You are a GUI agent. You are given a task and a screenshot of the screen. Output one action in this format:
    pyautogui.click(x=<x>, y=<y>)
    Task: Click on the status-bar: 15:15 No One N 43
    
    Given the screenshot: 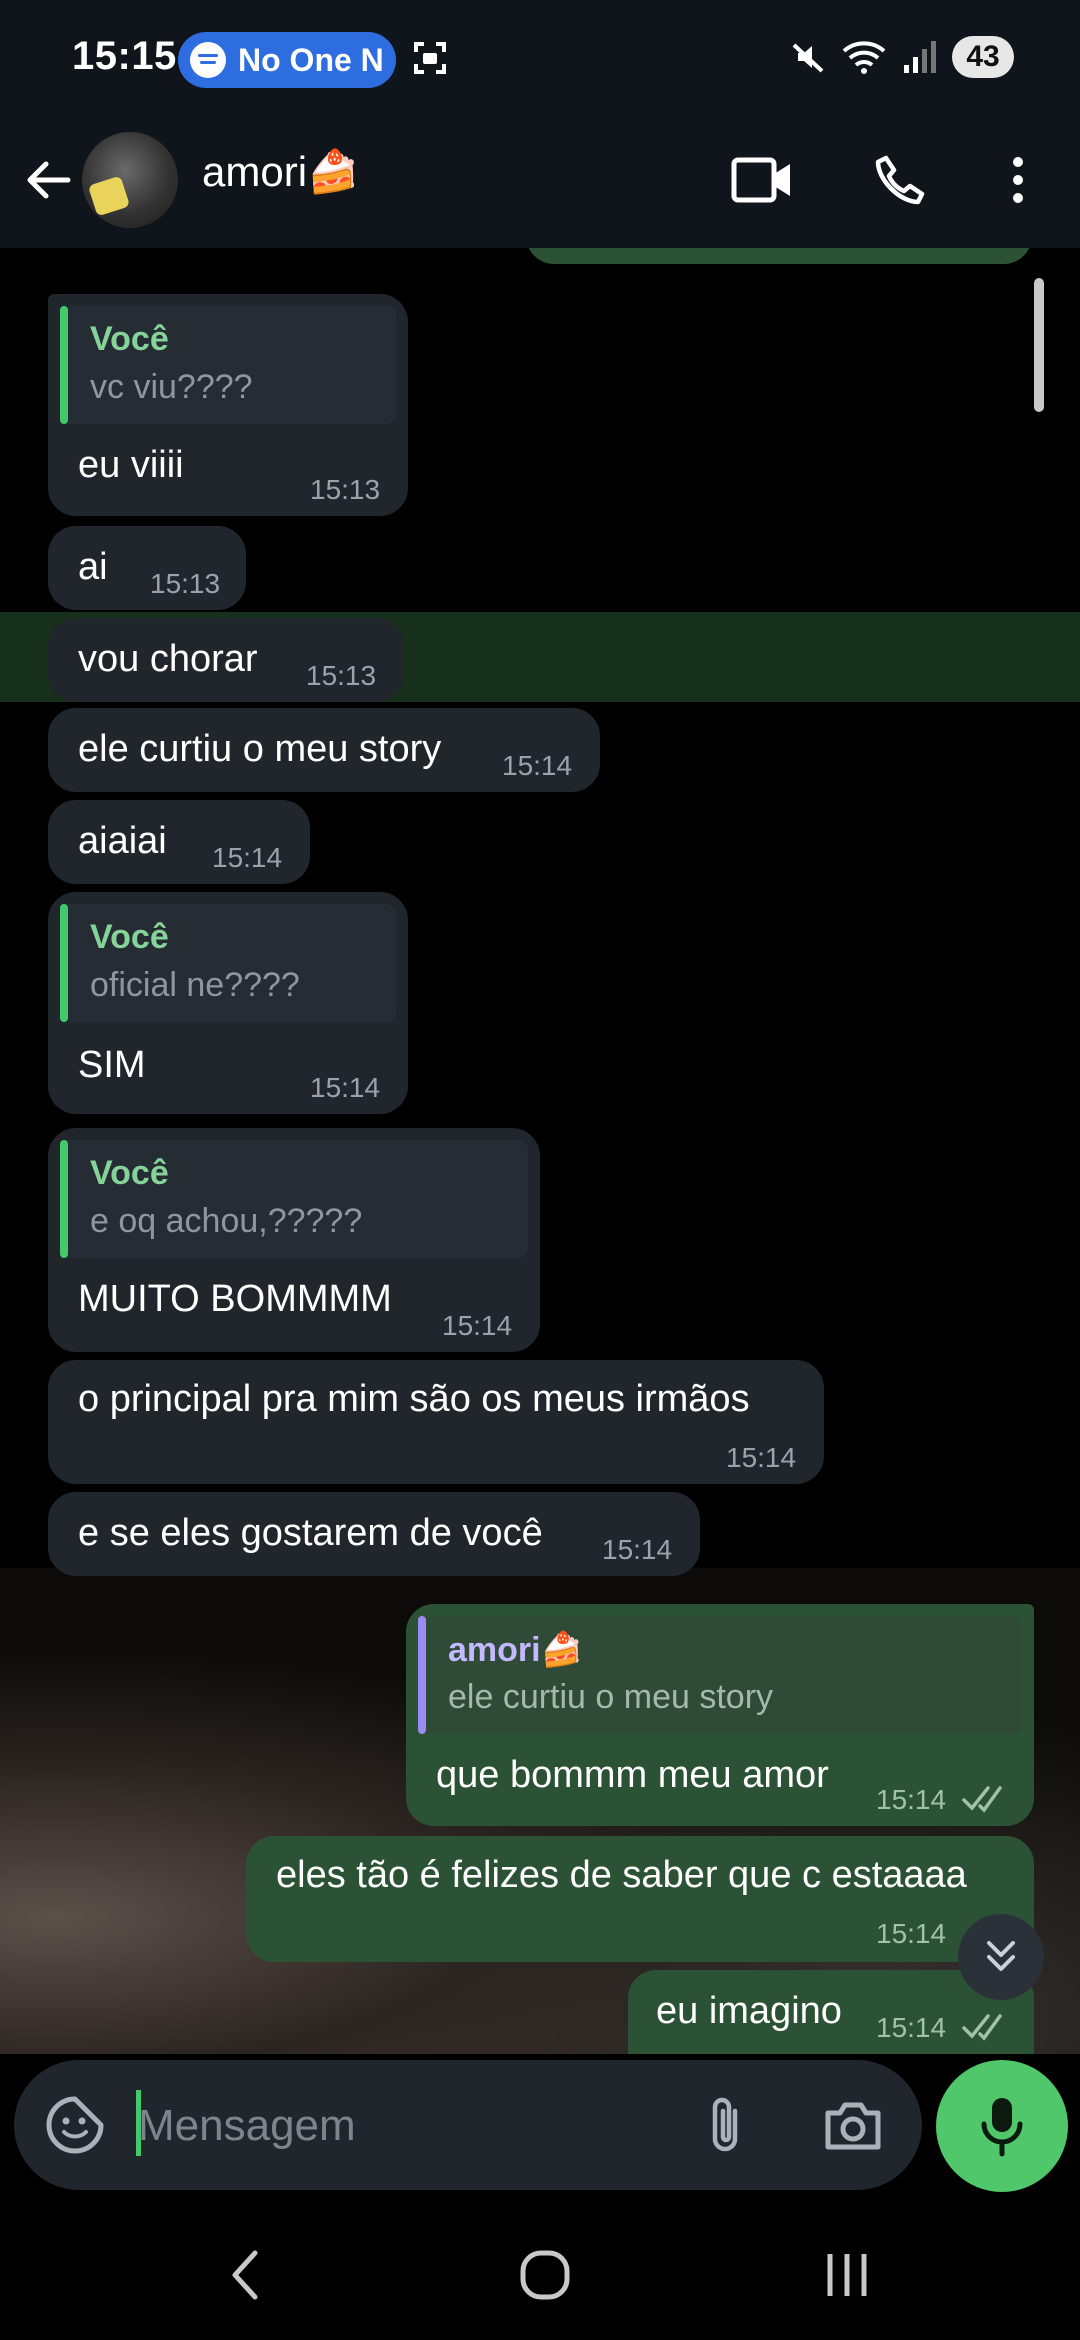 What is the action you would take?
    pyautogui.click(x=540, y=60)
    